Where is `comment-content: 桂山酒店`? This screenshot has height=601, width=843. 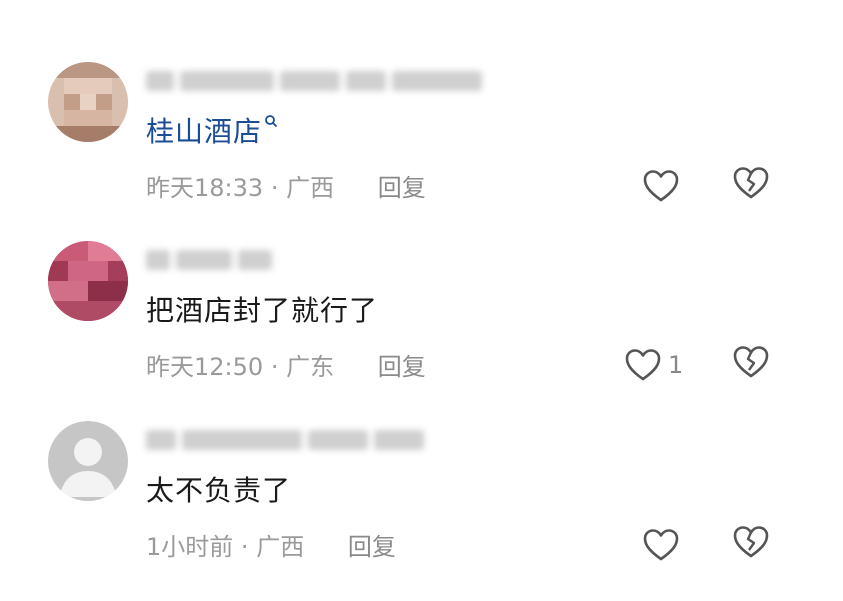
comment-content: 桂山酒店 is located at coordinates (212, 132).